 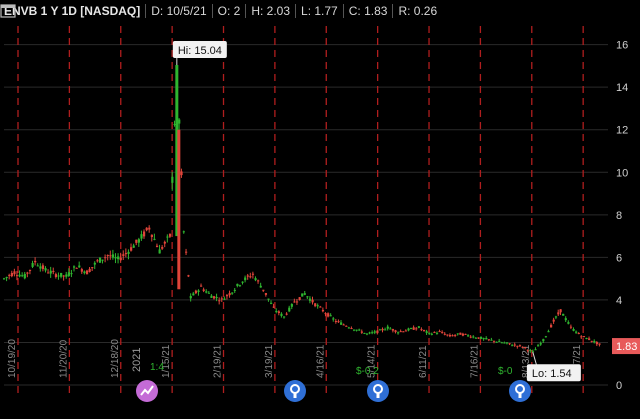 What do you see at coordinates (200, 51) in the screenshot?
I see `hi-callout-label: Hi: 15.04` at bounding box center [200, 51].